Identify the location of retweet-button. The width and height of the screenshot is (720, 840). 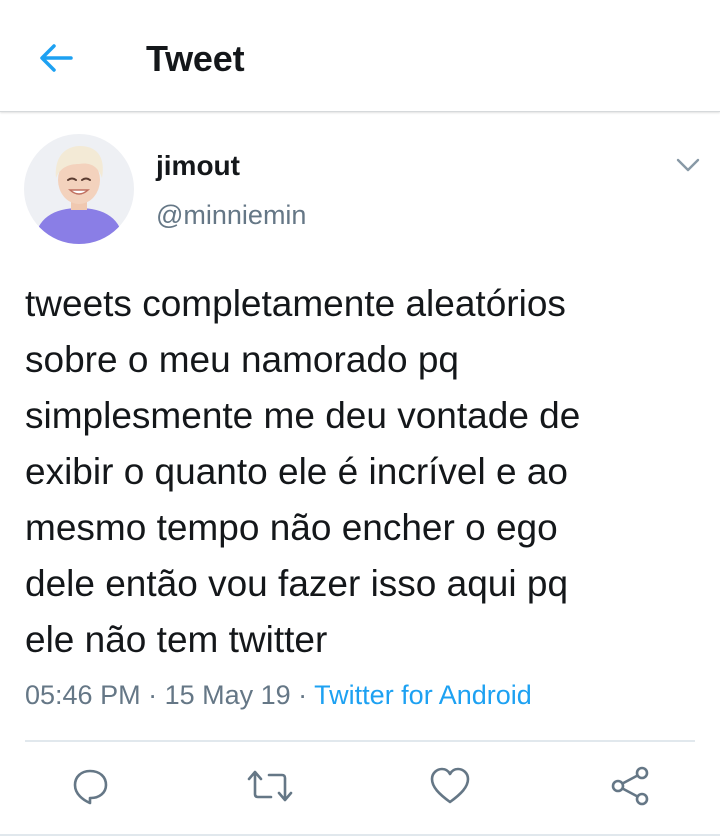
(270, 786).